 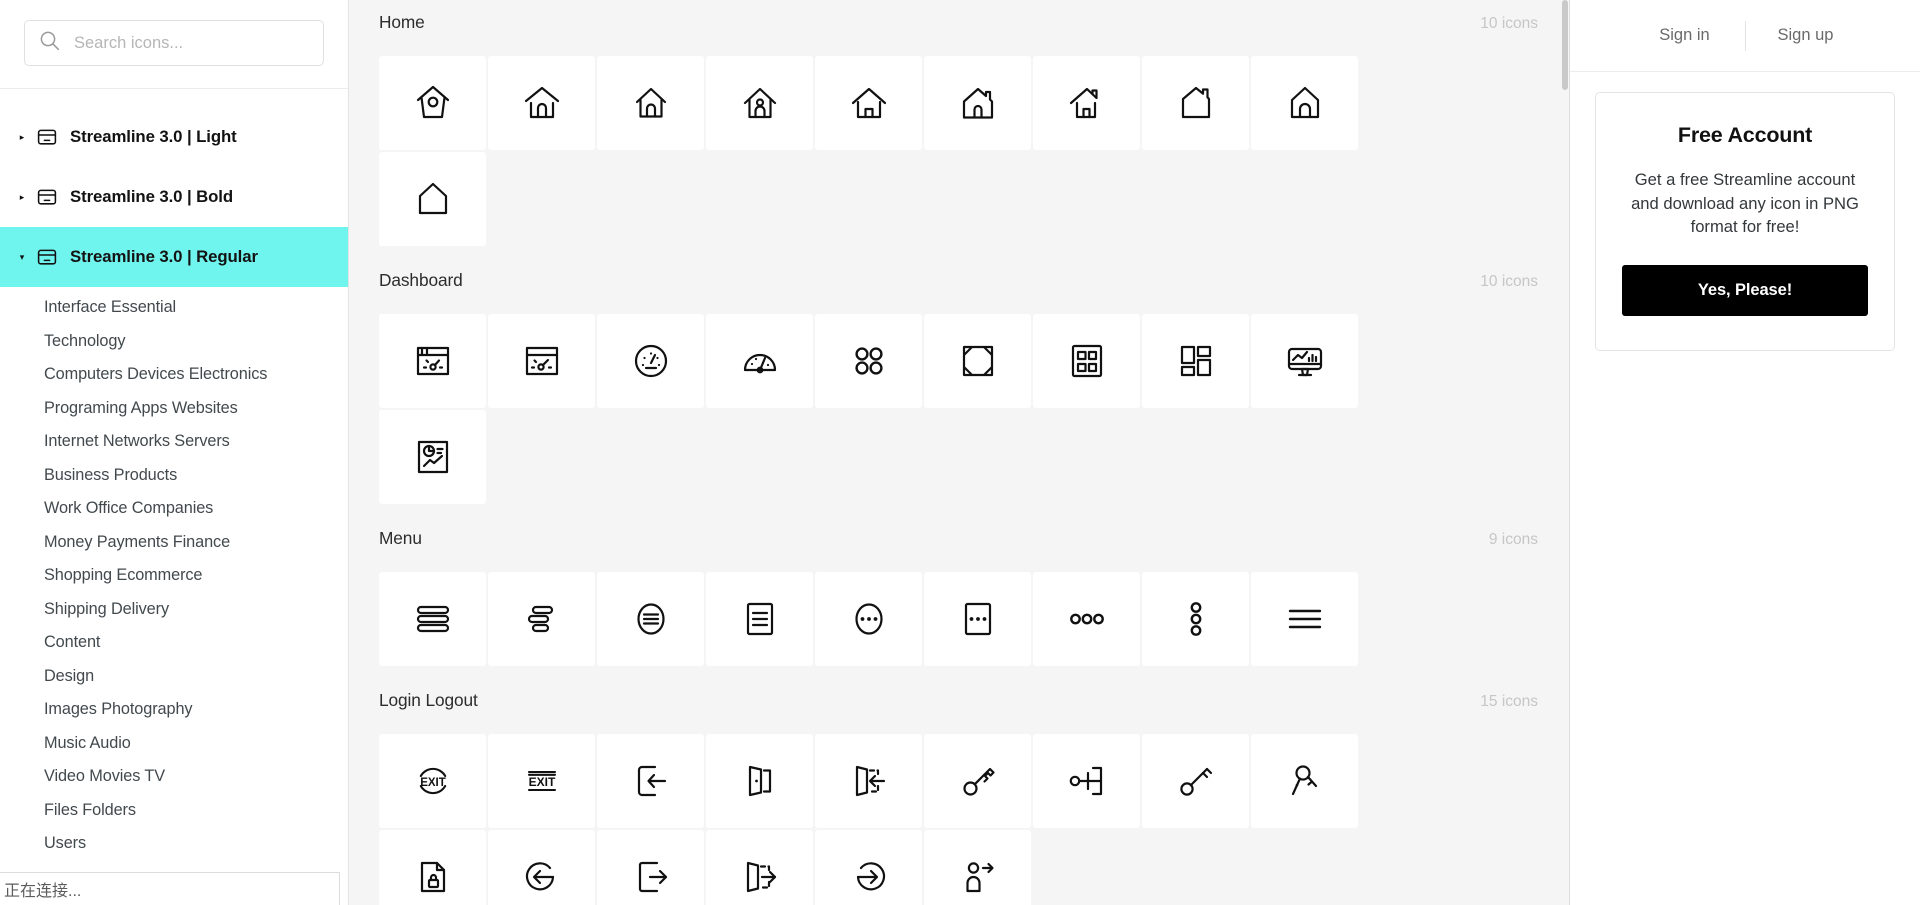 What do you see at coordinates (541, 361) in the screenshot?
I see `icon-window-gauge` at bounding box center [541, 361].